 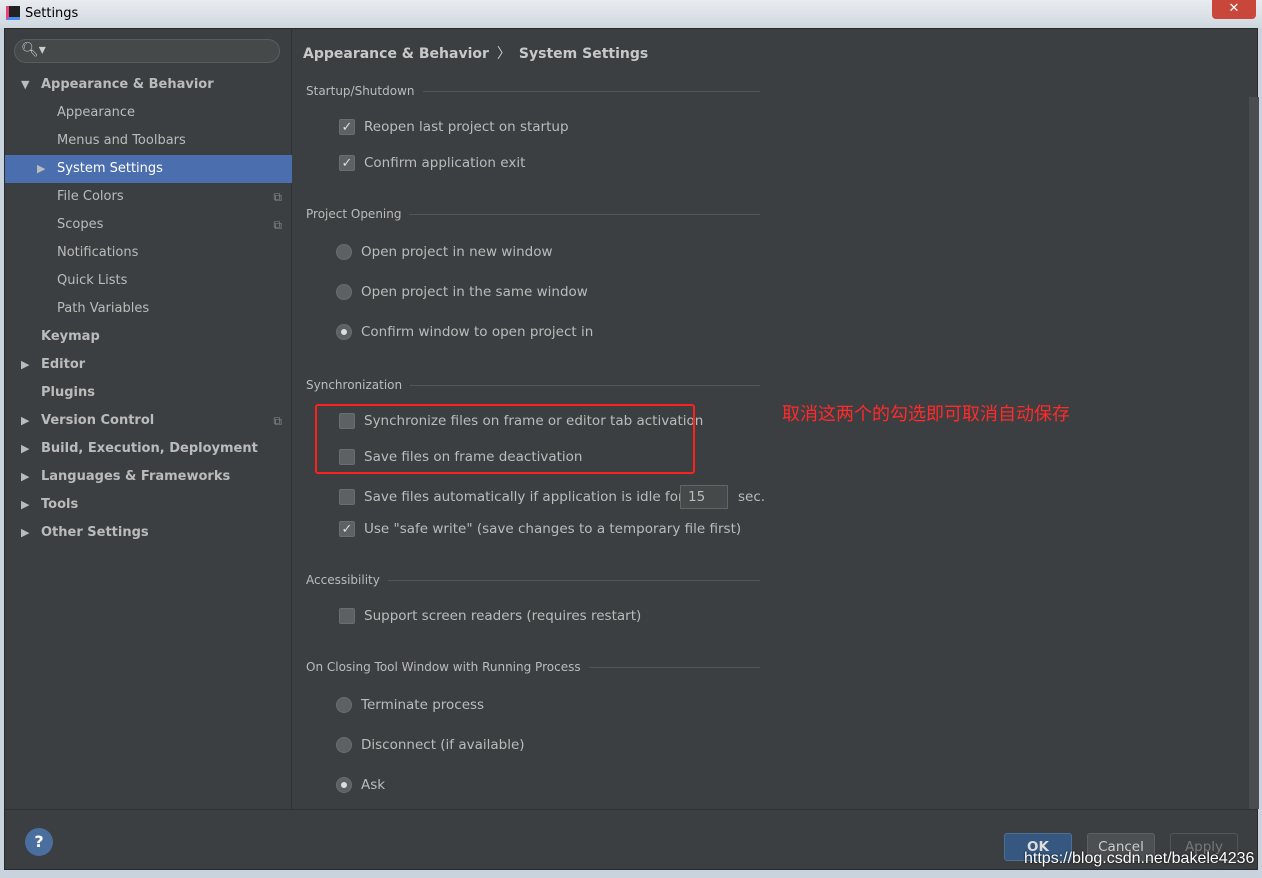 I want to click on save-idle-checkbox, so click(x=347, y=497).